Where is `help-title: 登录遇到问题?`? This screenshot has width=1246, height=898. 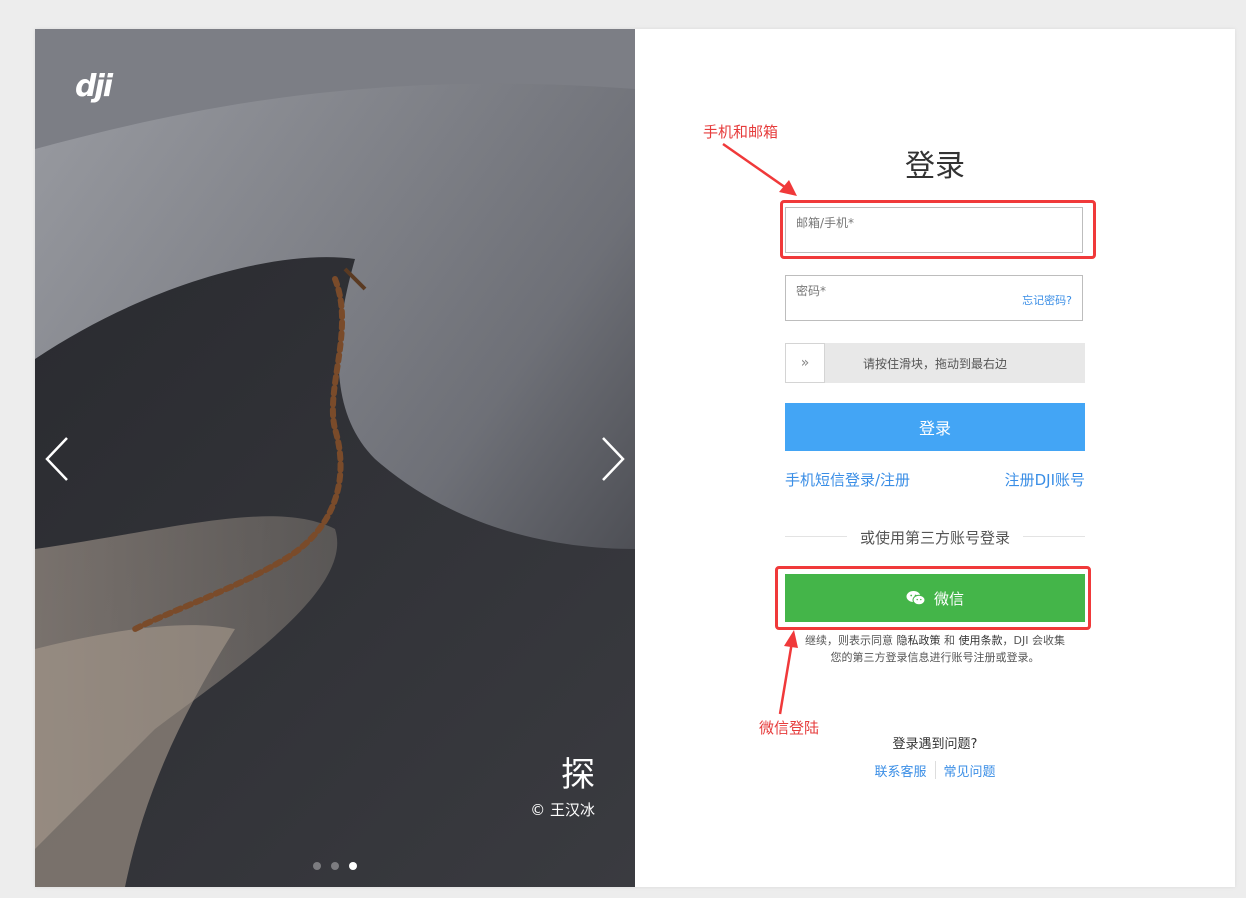
help-title: 登录遇到问题? is located at coordinates (935, 744).